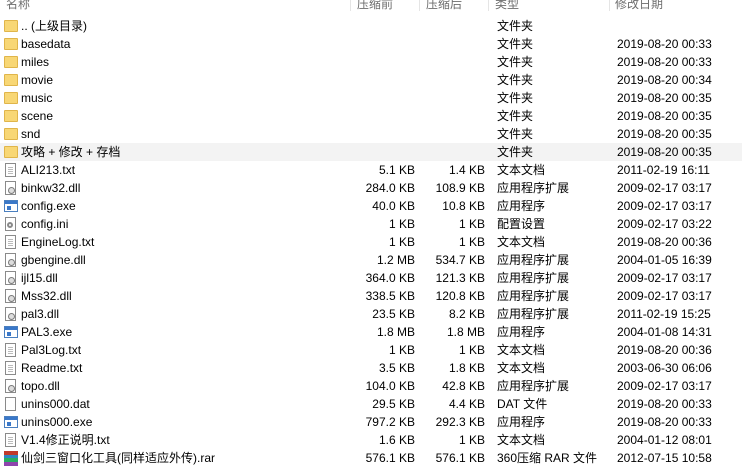 The height and width of the screenshot is (469, 742). I want to click on file-name: V1.4修正说明.txt, so click(65, 440).